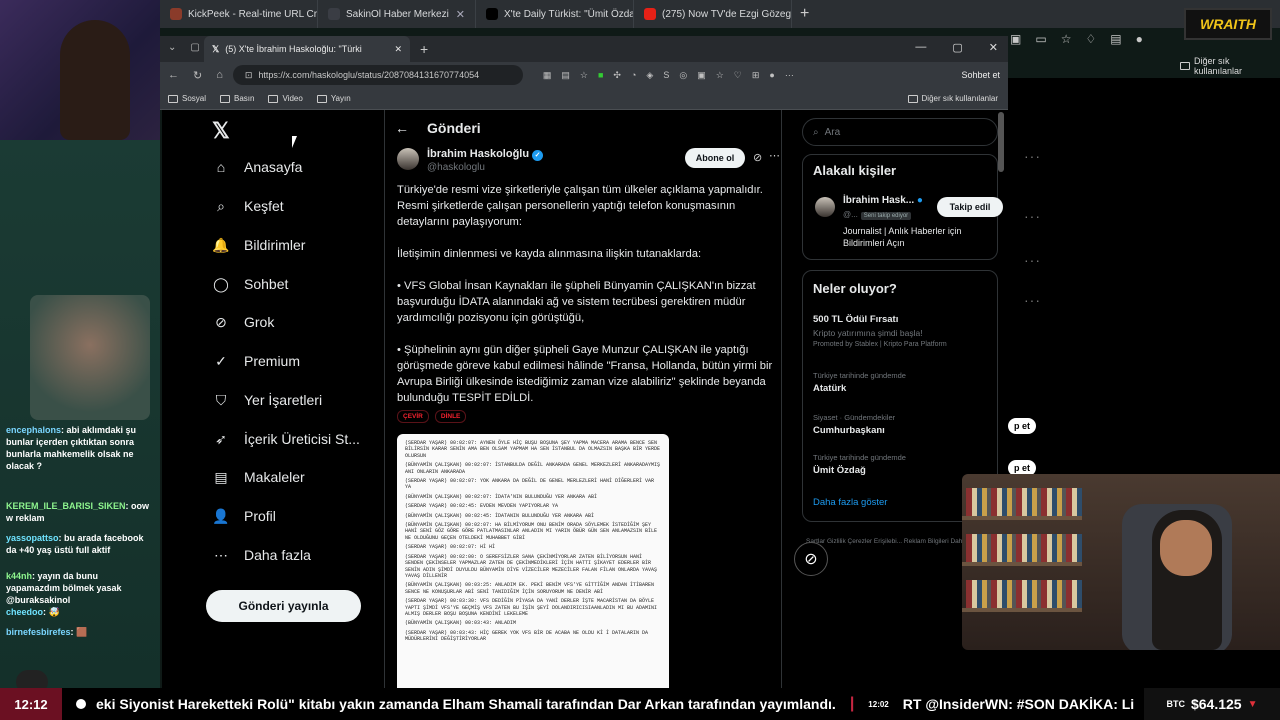 Image resolution: width=1280 pixels, height=720 pixels. What do you see at coordinates (250, 284) in the screenshot?
I see `nav-item-chat: ◯ Sohbet` at bounding box center [250, 284].